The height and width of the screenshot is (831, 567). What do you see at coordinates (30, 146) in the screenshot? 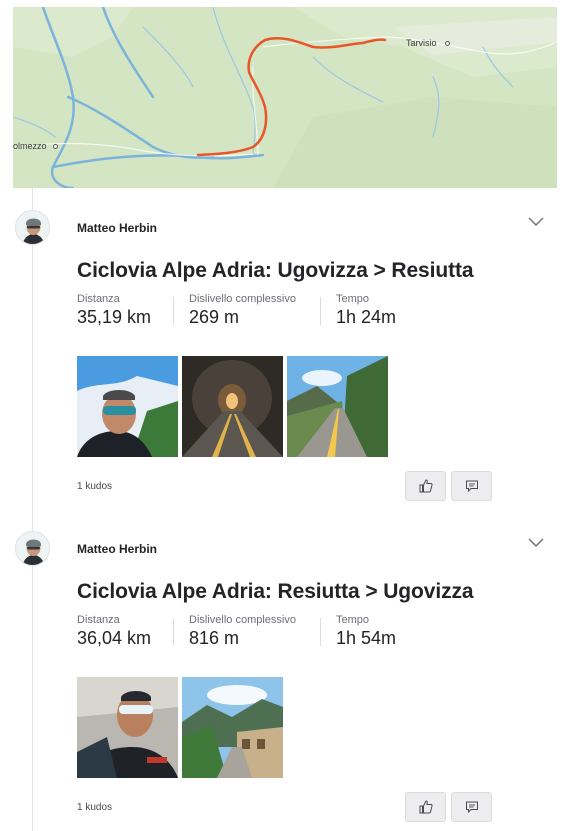
I see `map-label-tolmezzo: olmezzo` at bounding box center [30, 146].